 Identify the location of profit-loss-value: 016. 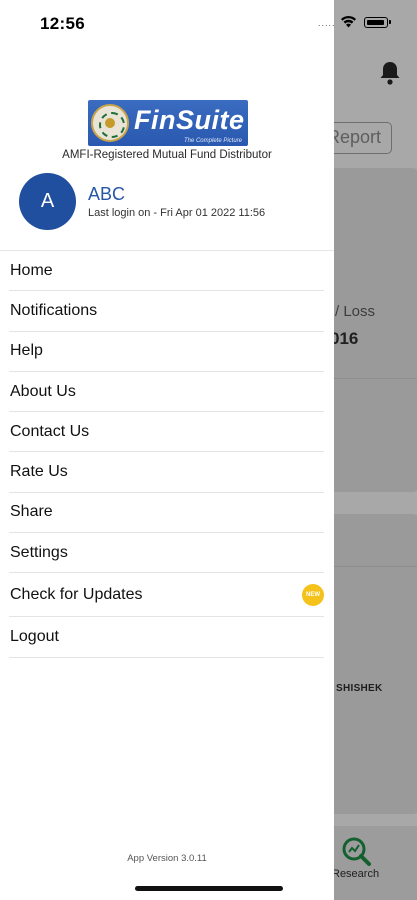
(344, 338).